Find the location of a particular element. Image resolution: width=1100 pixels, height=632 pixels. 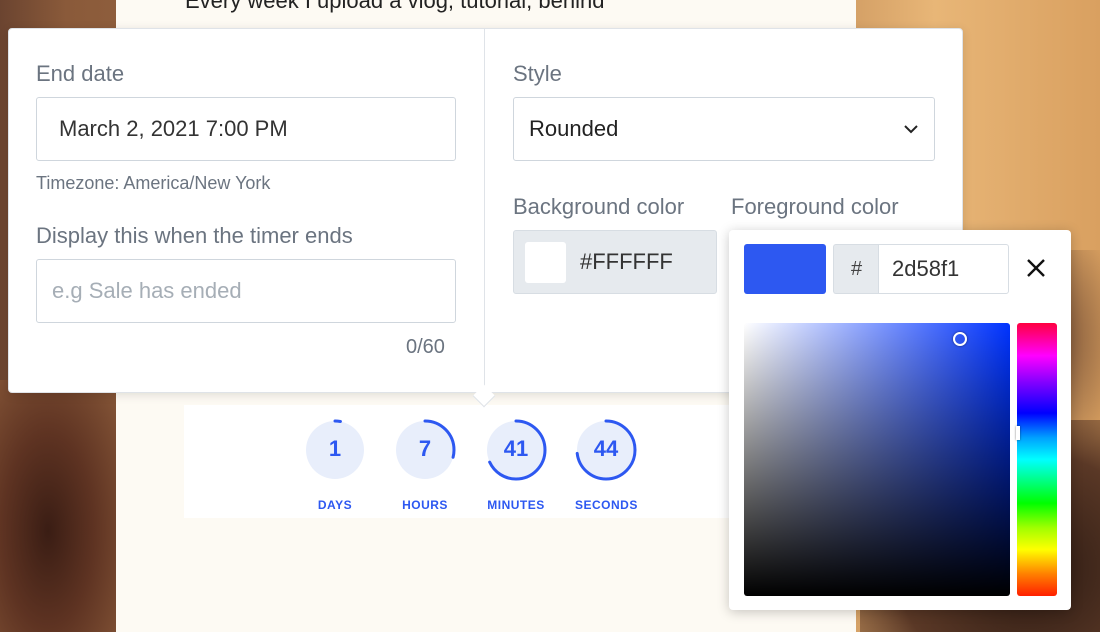

background-color-swatch is located at coordinates (545, 262).